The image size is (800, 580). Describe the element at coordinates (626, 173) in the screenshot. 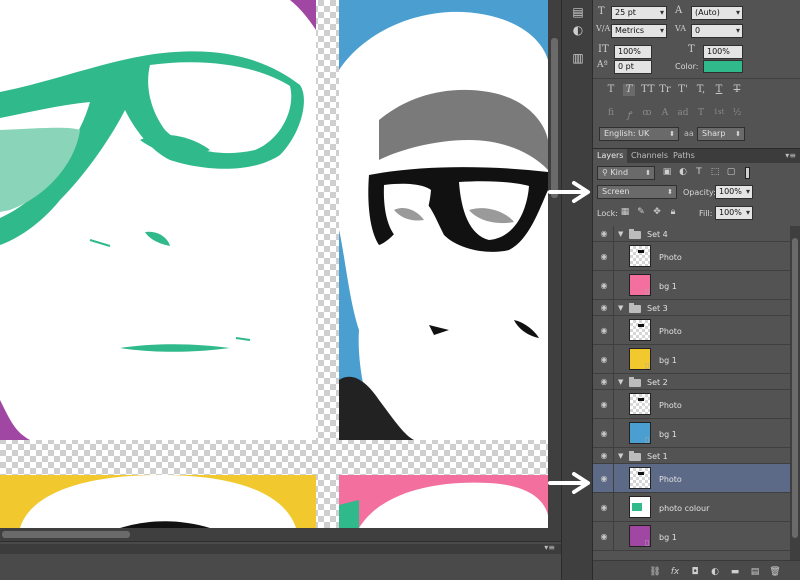

I see `layer-filter-dropdown: ⚲ Kind` at that location.